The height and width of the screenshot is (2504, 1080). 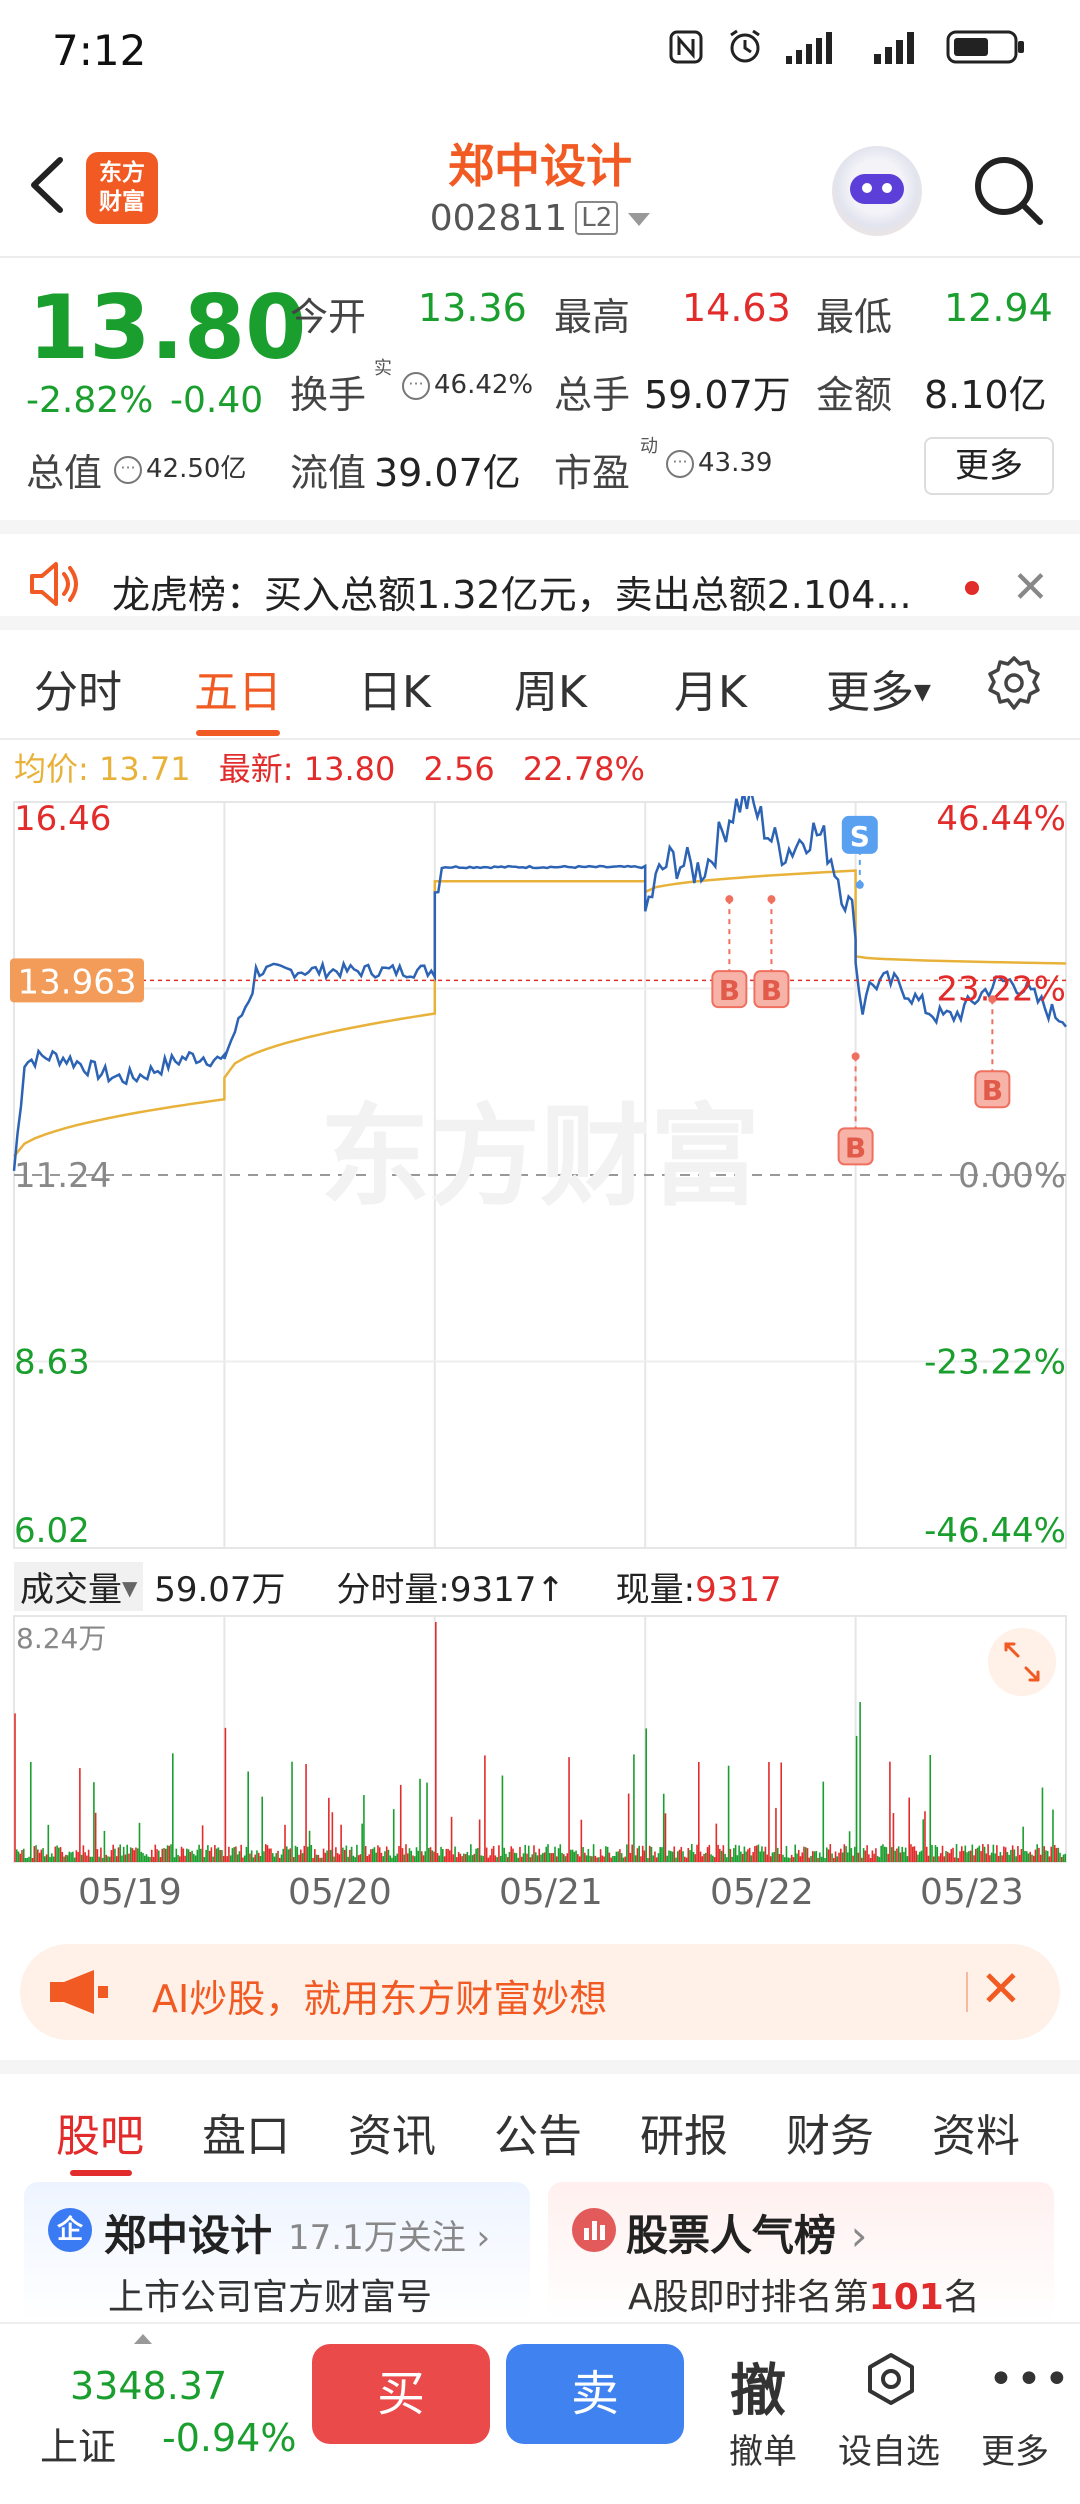 I want to click on tab-research: 研报, so click(x=684, y=2132).